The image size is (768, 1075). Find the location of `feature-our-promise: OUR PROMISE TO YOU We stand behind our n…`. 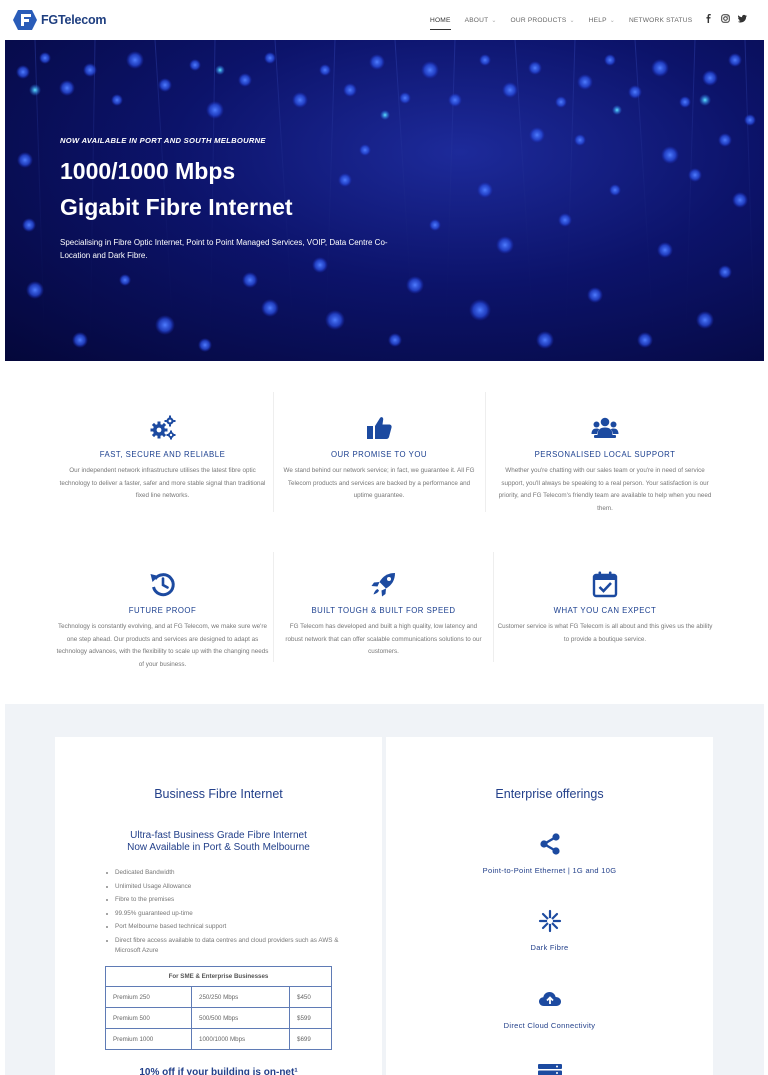

feature-our-promise: OUR PROMISE TO YOU We stand behind our n… is located at coordinates (379, 458).